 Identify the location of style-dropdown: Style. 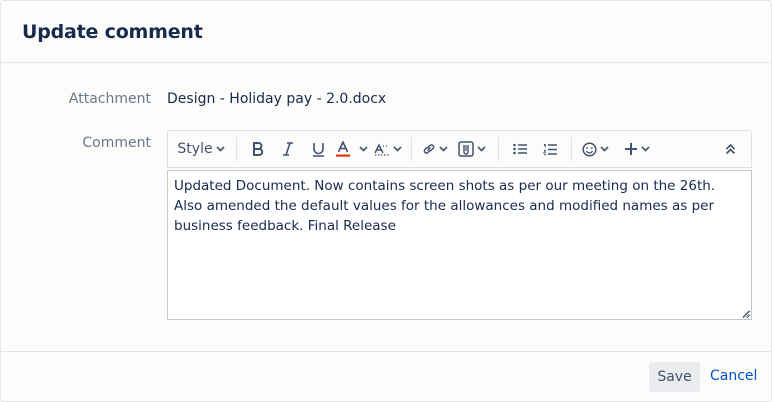
(201, 149).